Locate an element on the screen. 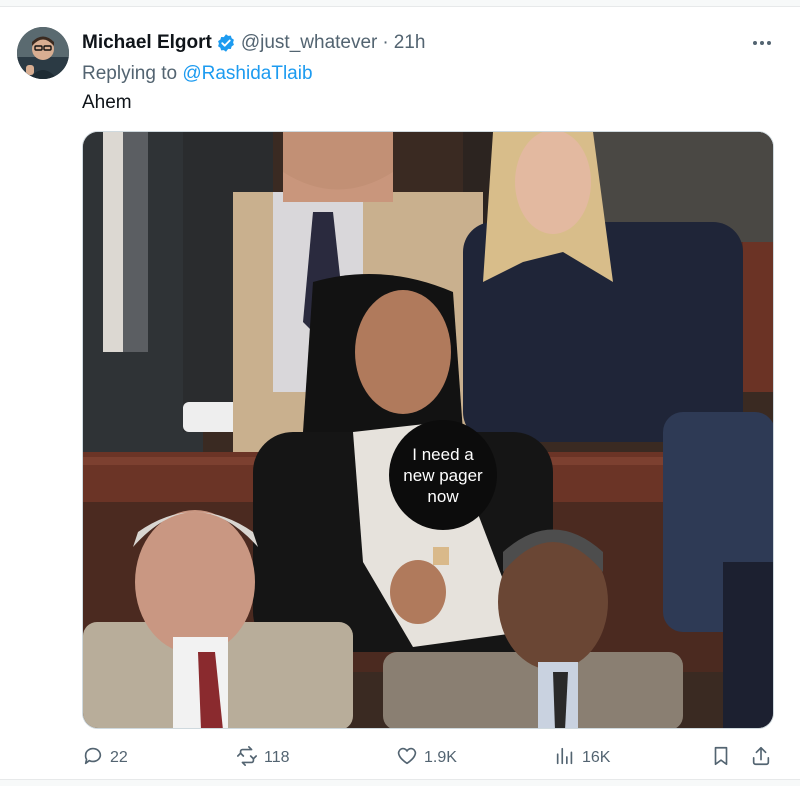 This screenshot has width=800, height=786. tweet-header: Michael Elgort @just_whatever · 21h is located at coordinates (253, 43).